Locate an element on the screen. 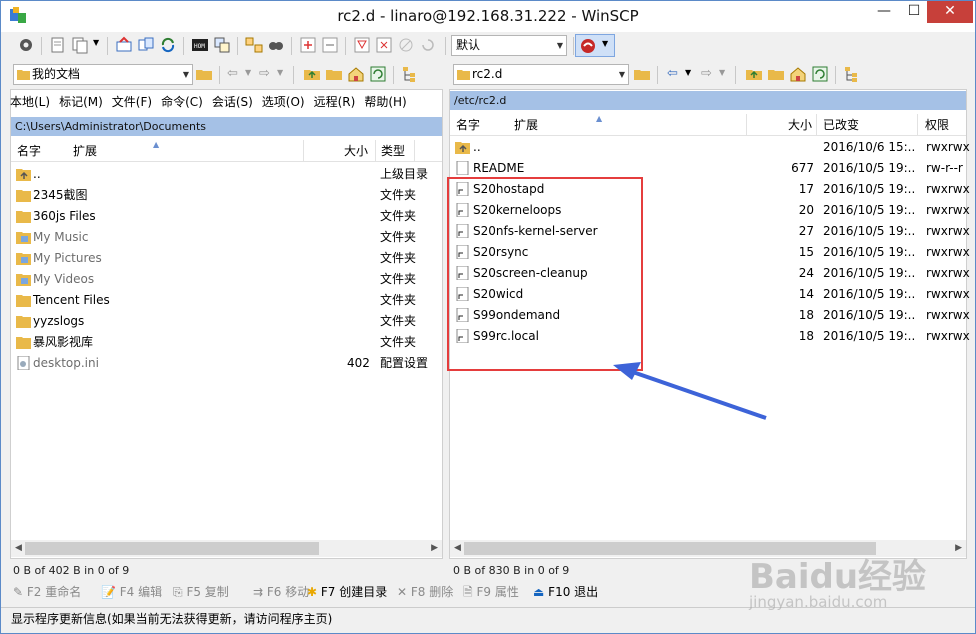 Image resolution: width=976 pixels, height=634 pixels. remote-path-bar: /etc/rc2.d is located at coordinates (708, 100).